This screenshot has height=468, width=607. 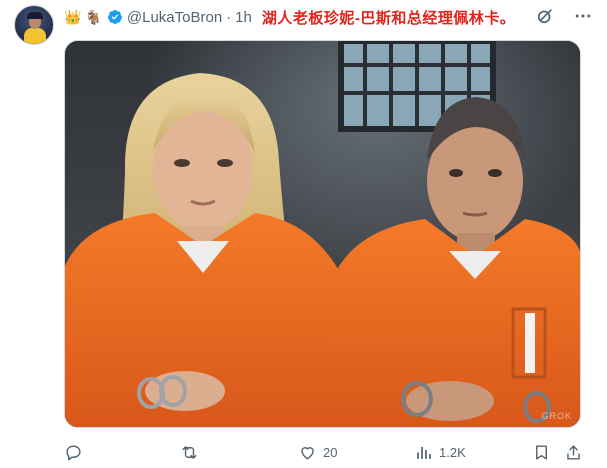 I want to click on crown-emoji: 👑, so click(x=73, y=17).